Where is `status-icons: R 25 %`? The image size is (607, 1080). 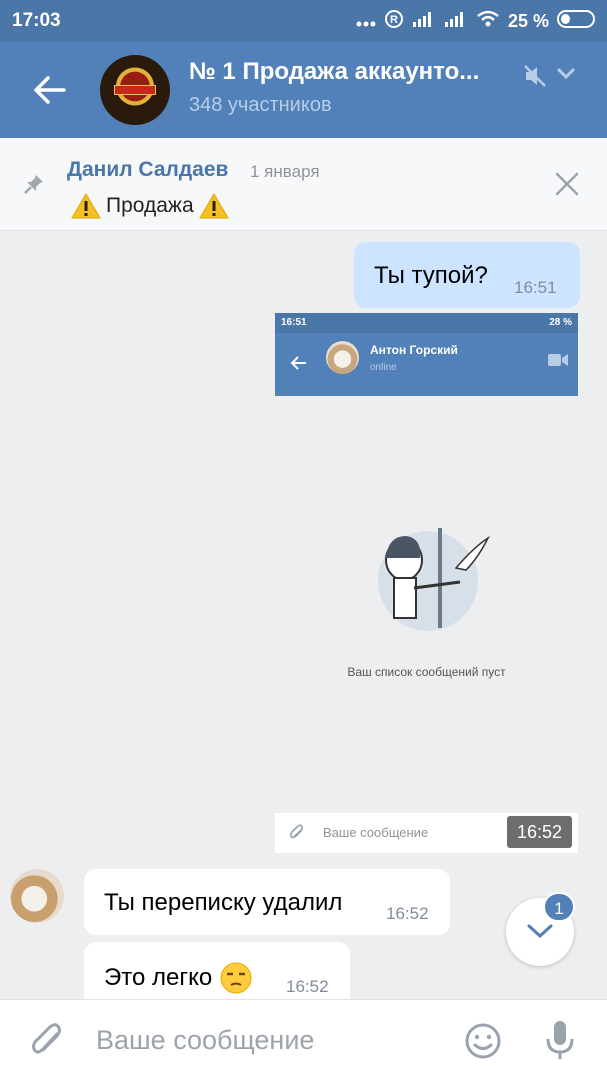
status-icons: R 25 % is located at coordinates (476, 21).